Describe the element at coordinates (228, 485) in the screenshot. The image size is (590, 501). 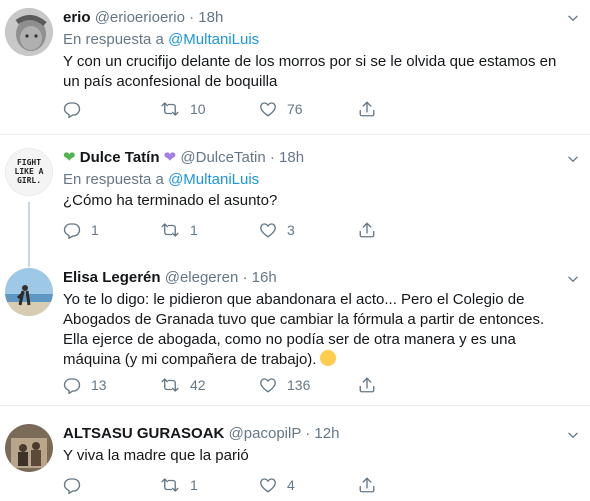
I see `tweet-actions: 1 4` at that location.